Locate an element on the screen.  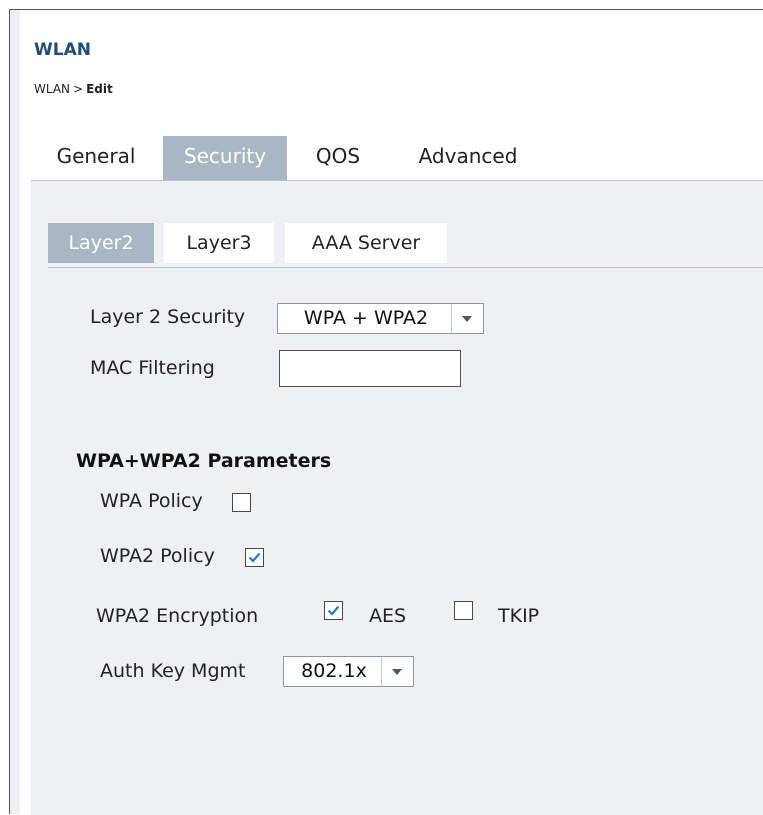
breadcrumb-current: Edit is located at coordinates (99, 89).